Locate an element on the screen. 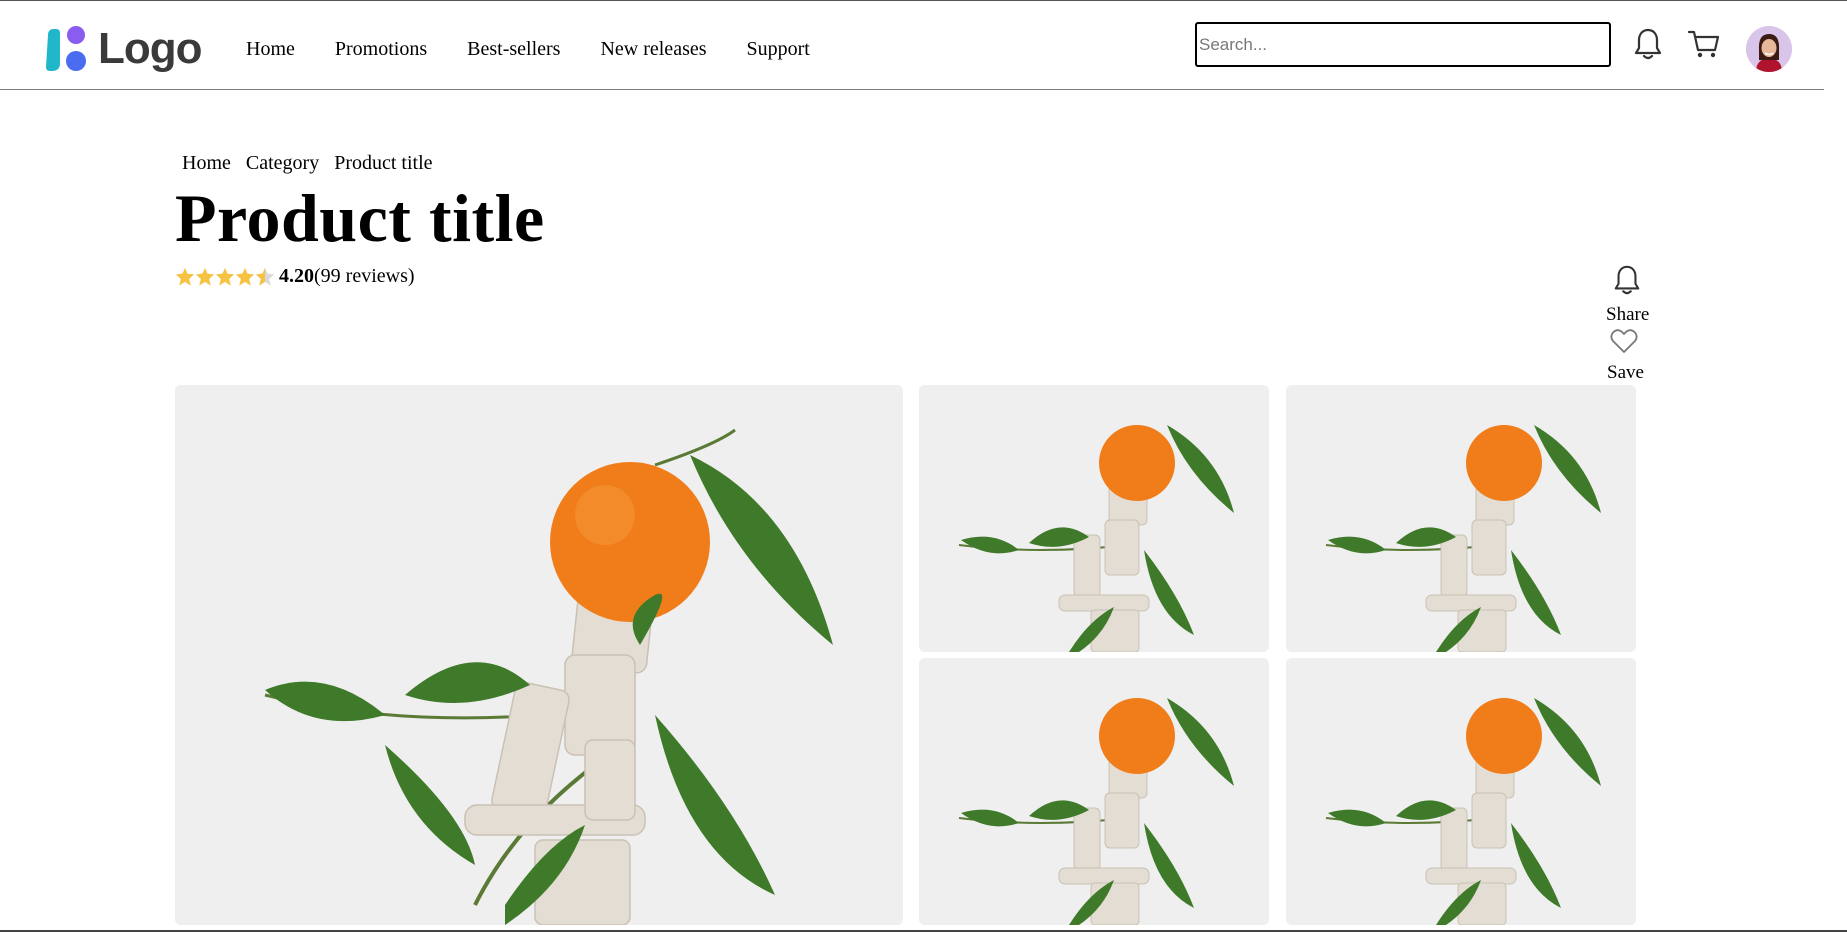  save-label: Save is located at coordinates (1625, 373).